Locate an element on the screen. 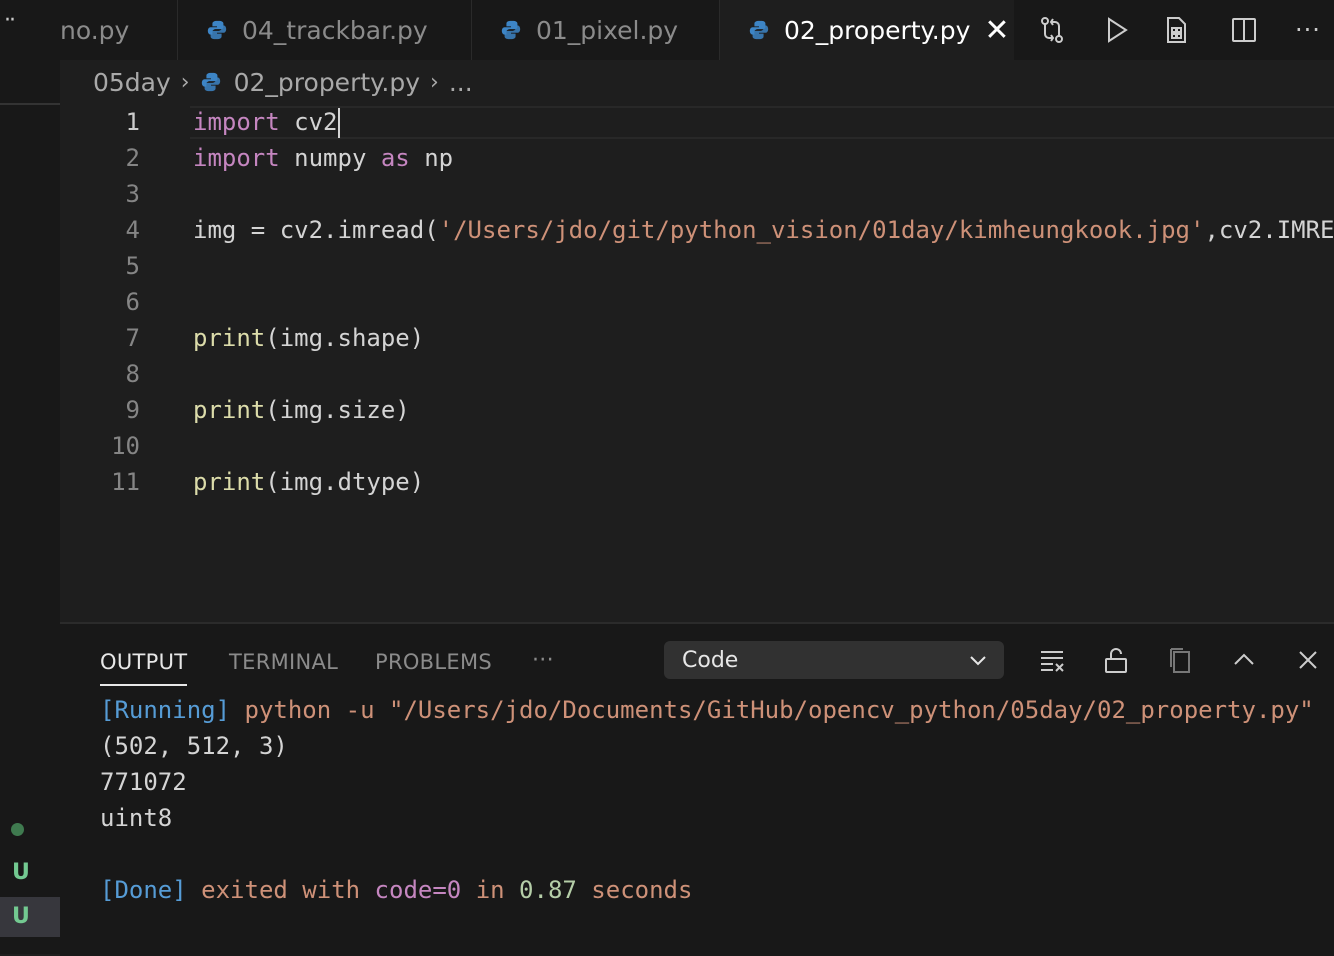 Image resolution: width=1334 pixels, height=956 pixels. status-dot-icon is located at coordinates (17, 829).